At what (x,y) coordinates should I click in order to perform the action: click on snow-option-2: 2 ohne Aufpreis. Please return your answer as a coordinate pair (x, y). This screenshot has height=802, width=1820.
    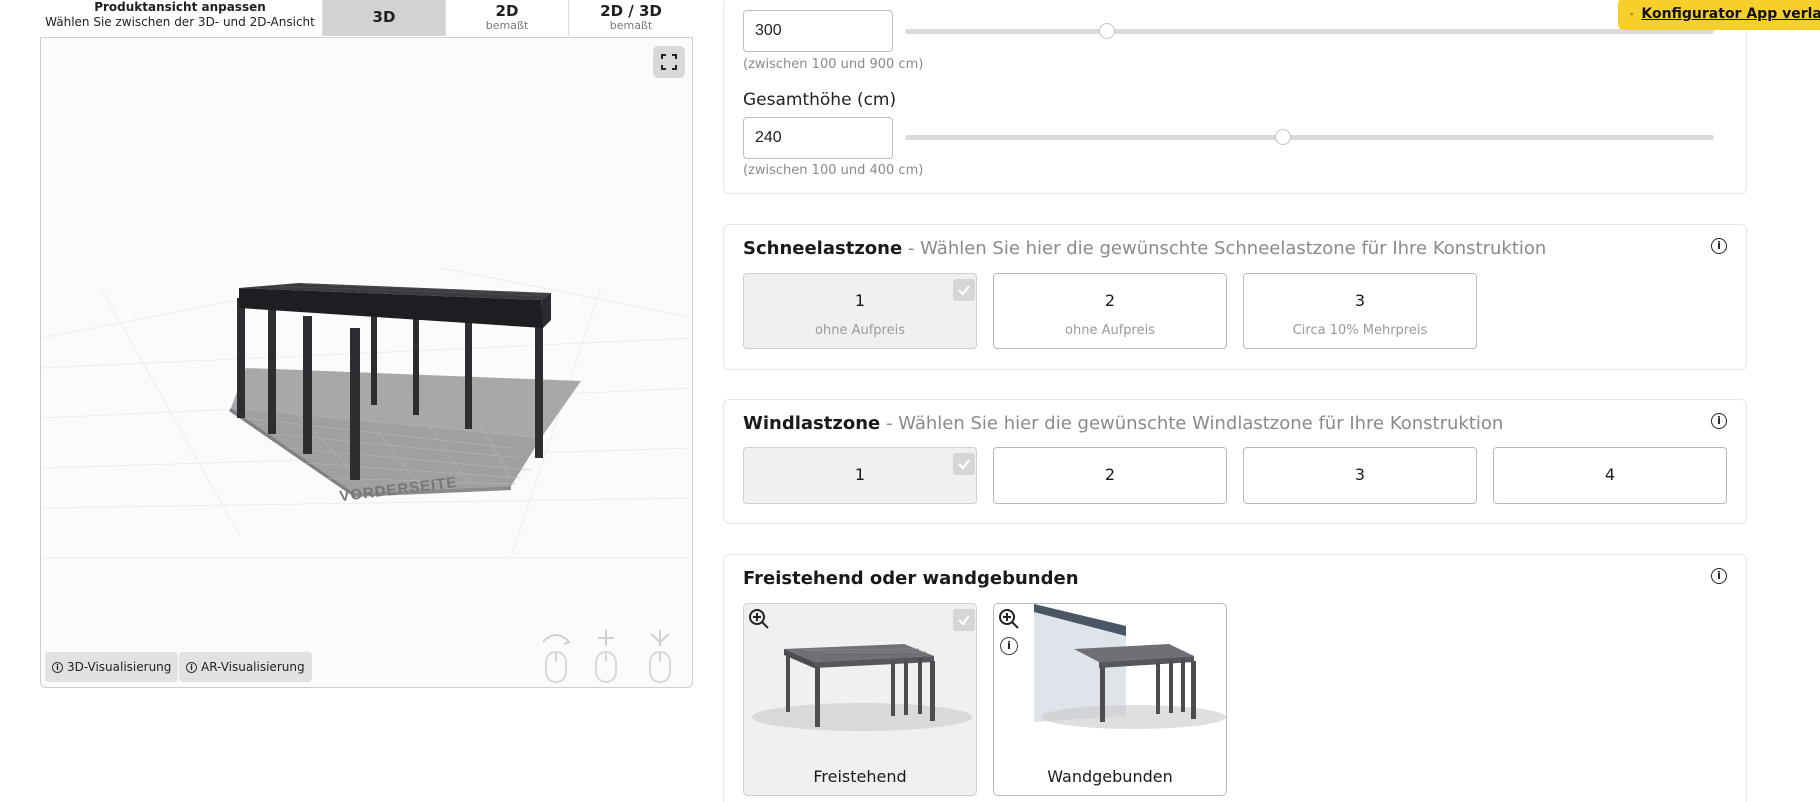
    Looking at the image, I should click on (1110, 311).